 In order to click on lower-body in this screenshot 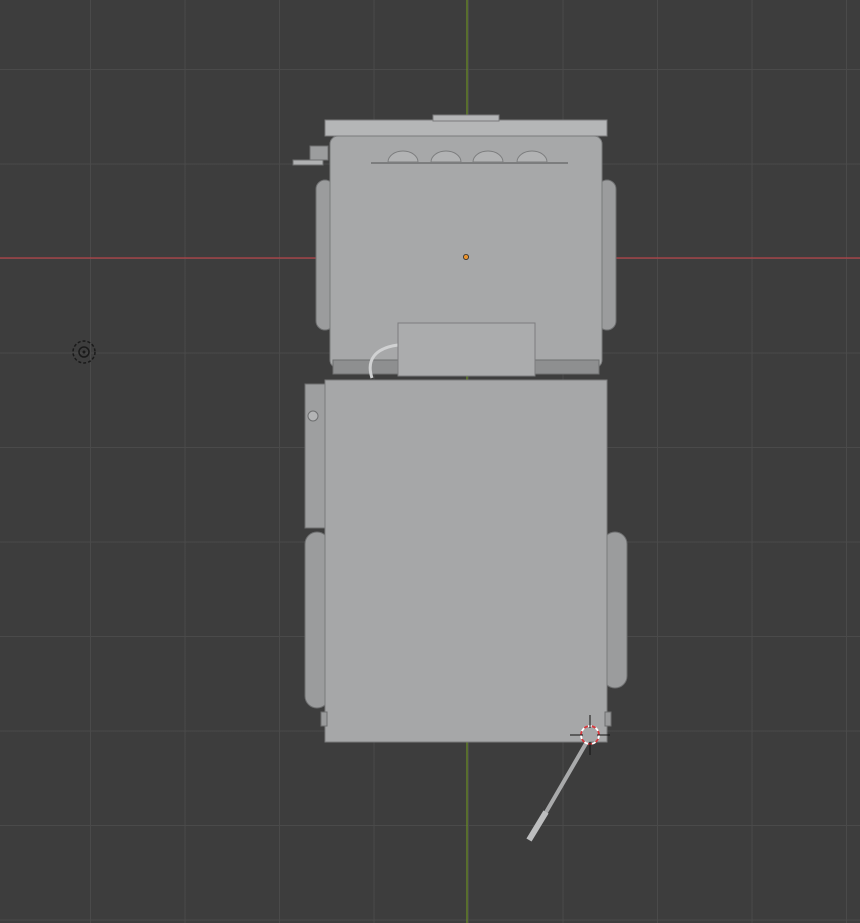, I will do `click(466, 561)`.